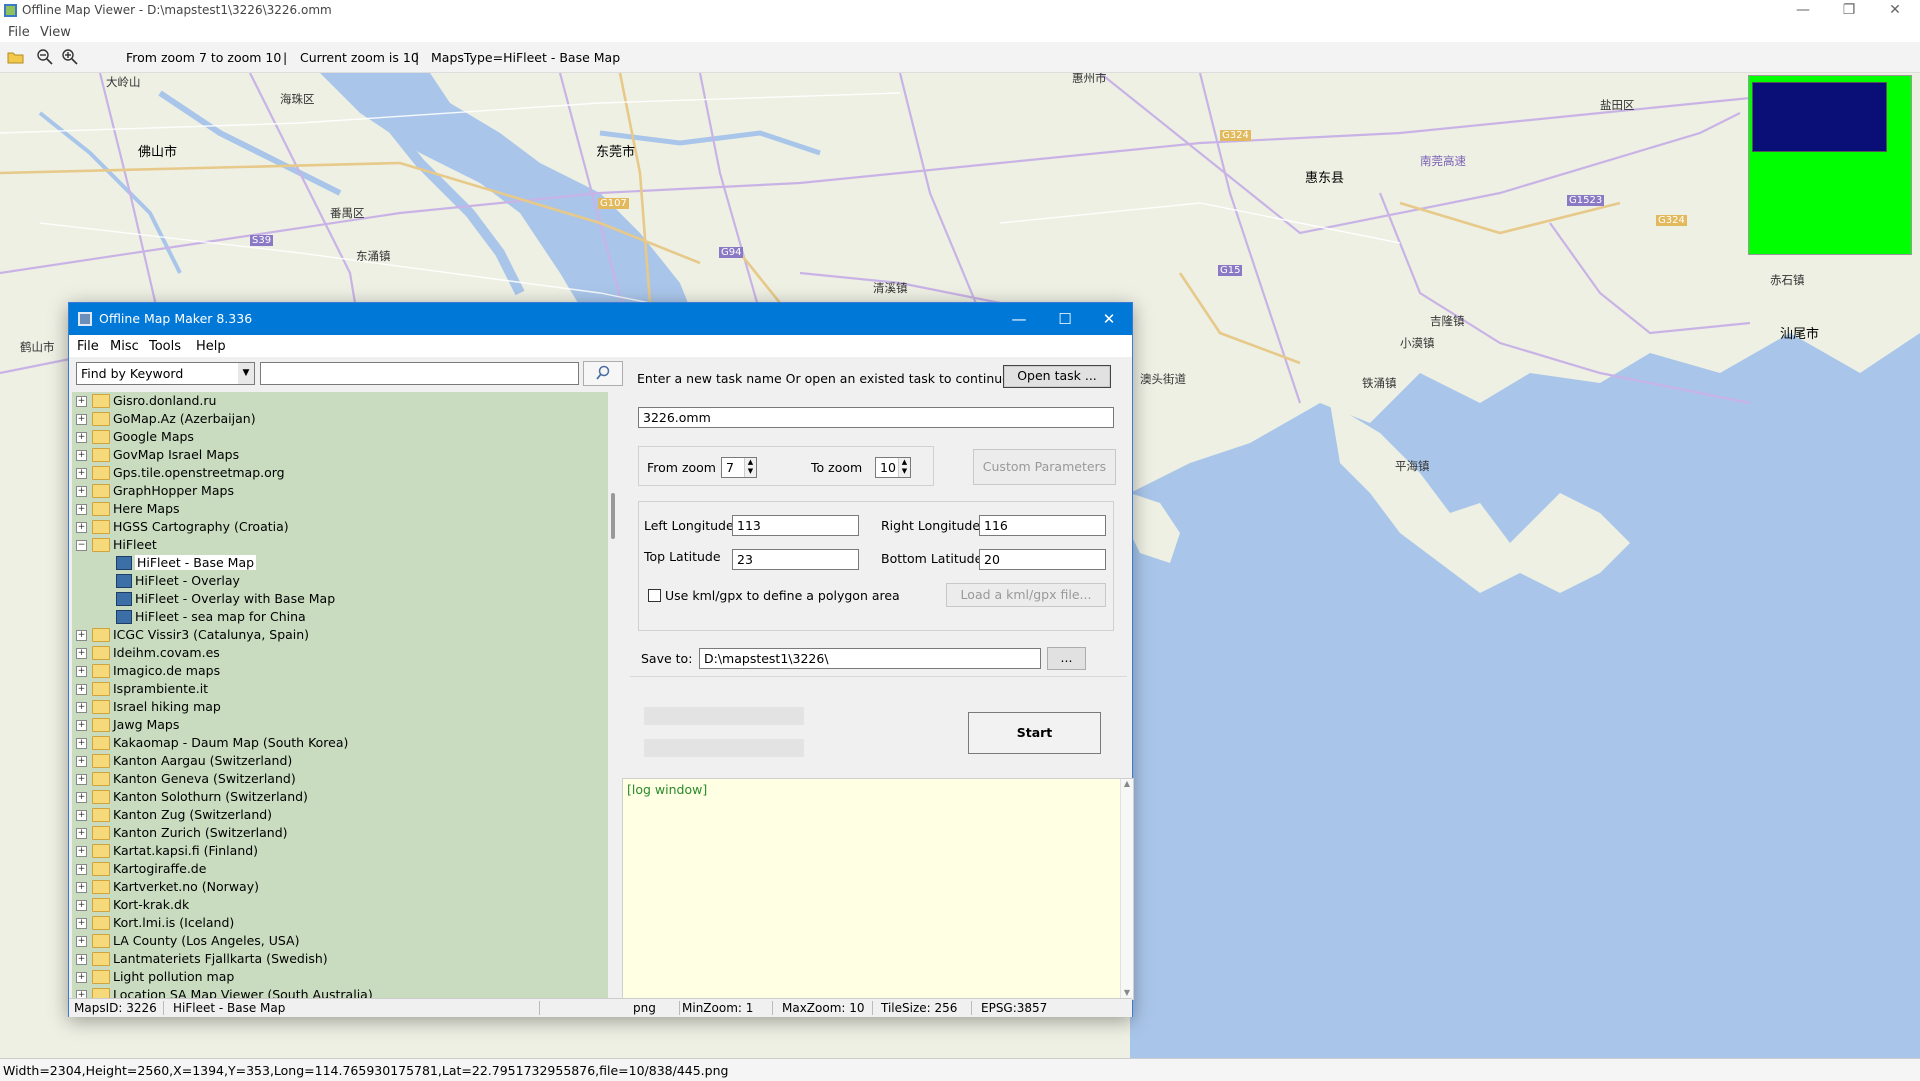  I want to click on tree-item: + Ideihm.covam.es, so click(340, 653).